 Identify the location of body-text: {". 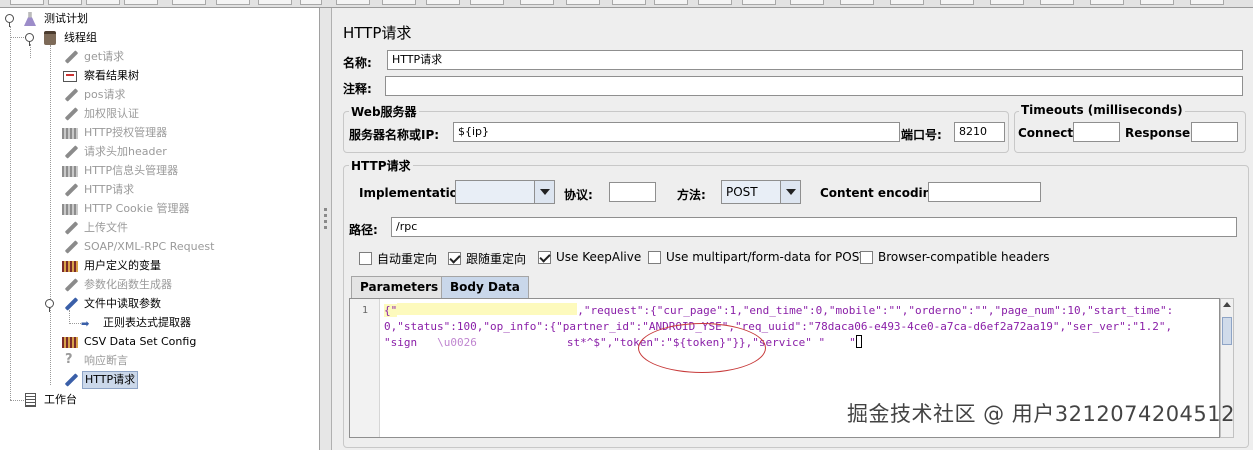
(391, 310).